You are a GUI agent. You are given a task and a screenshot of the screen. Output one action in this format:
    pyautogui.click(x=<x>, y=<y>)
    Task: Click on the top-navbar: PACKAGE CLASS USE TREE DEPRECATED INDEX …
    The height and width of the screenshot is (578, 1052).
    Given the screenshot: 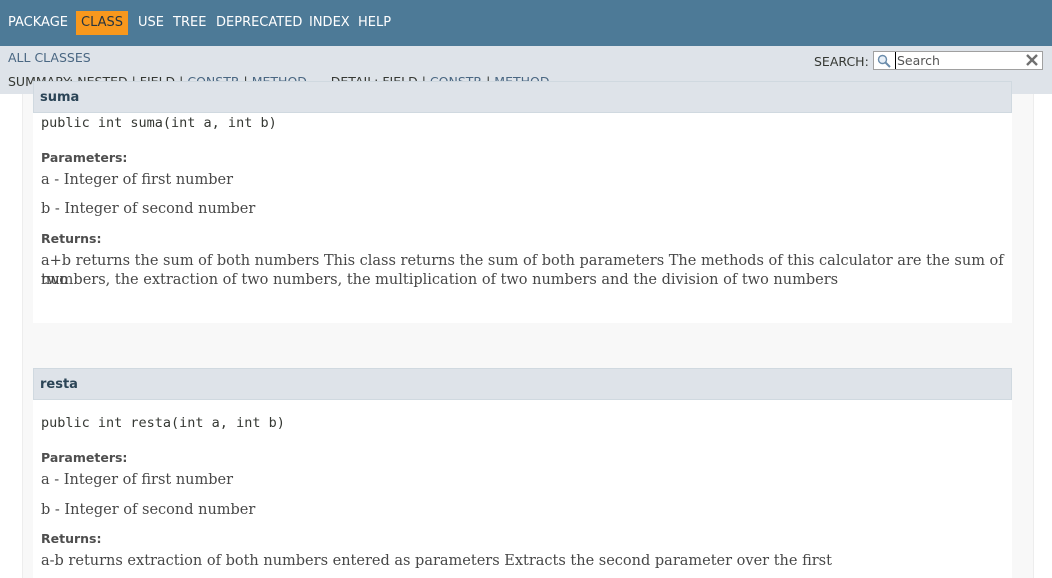 What is the action you would take?
    pyautogui.click(x=526, y=23)
    